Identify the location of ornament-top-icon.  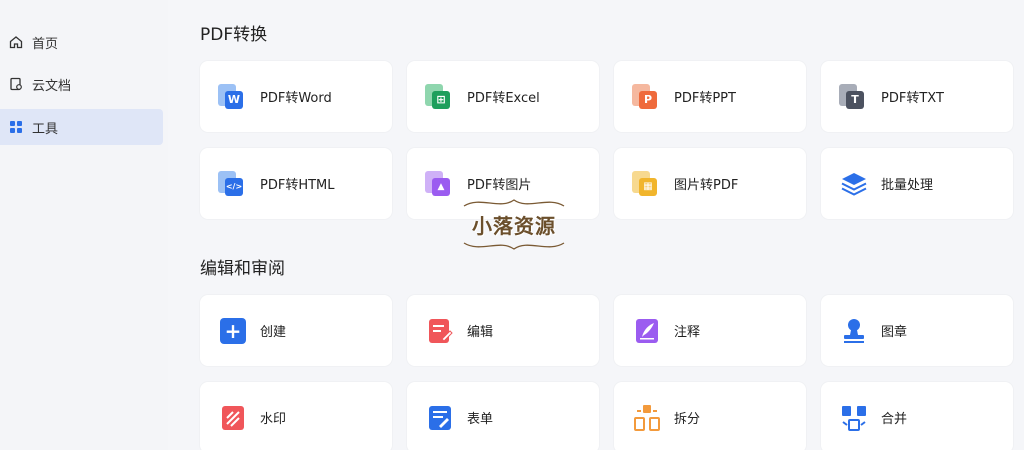
(514, 202).